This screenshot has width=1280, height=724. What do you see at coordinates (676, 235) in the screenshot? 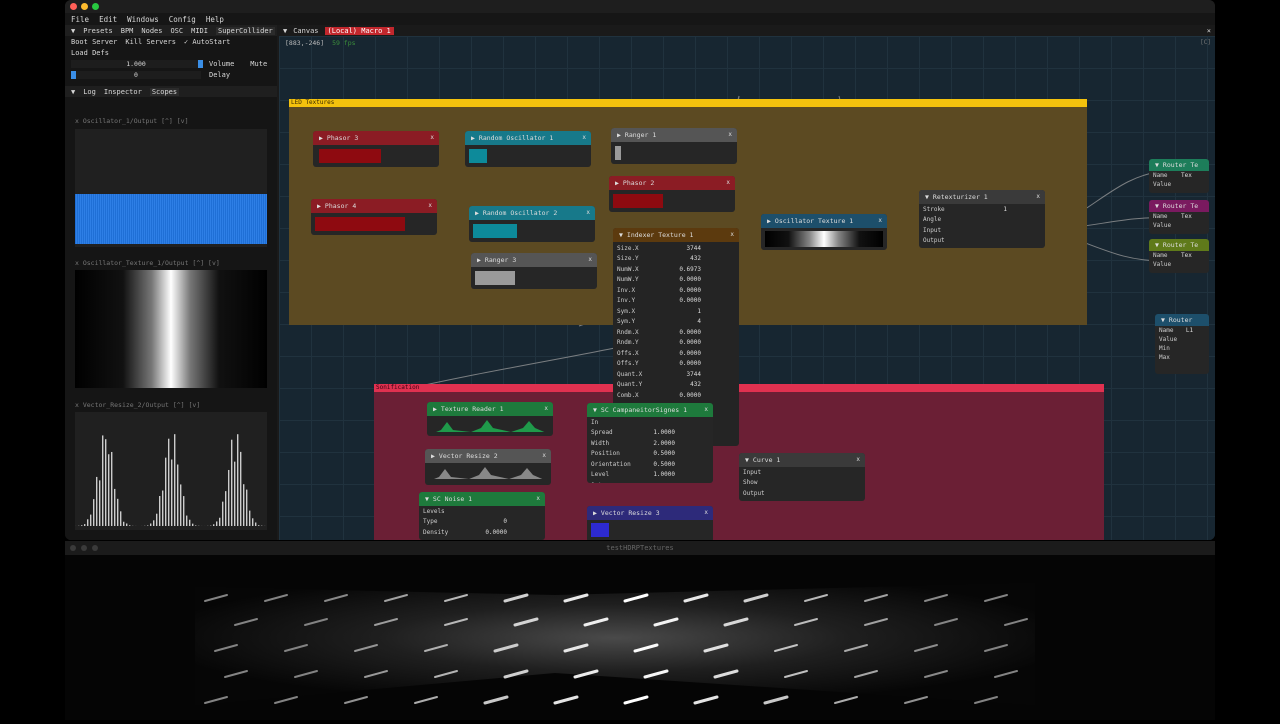
I see `node-header: ▼Indexer Texture 1` at bounding box center [676, 235].